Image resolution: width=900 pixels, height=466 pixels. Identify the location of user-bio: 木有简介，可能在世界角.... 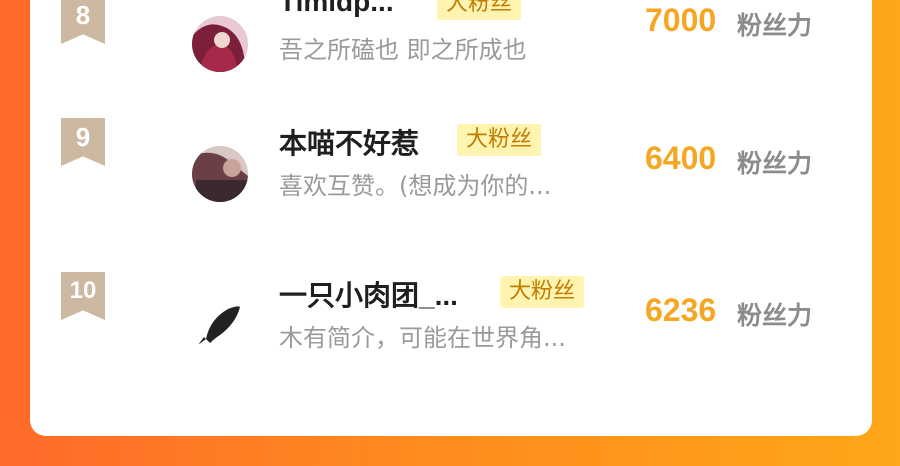
(422, 338).